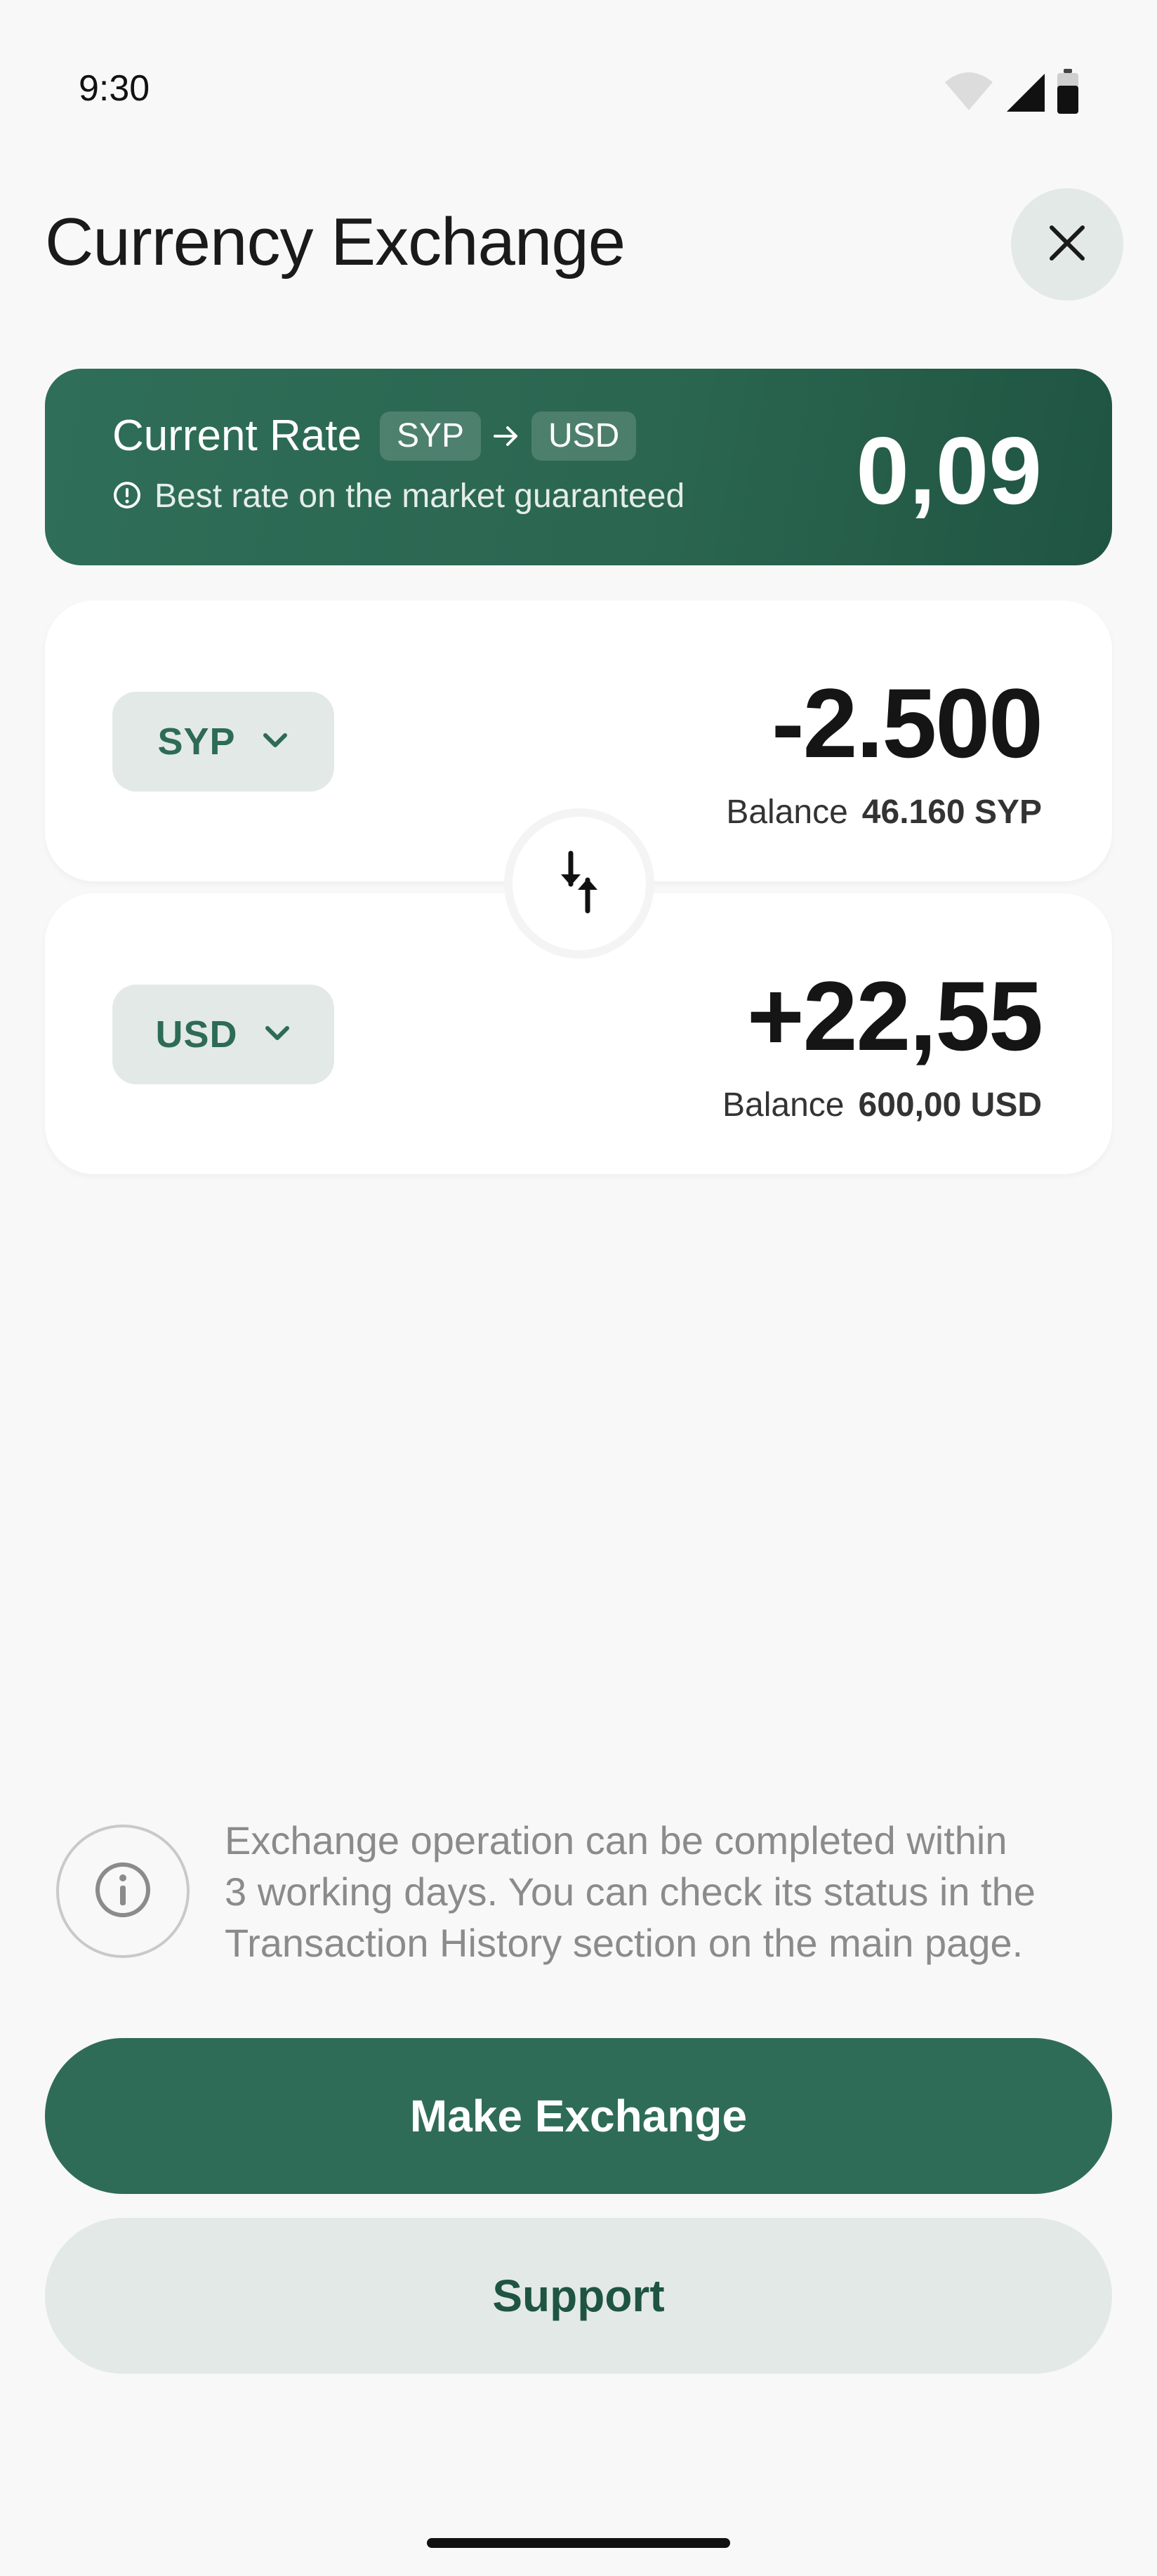 The width and height of the screenshot is (1157, 2576). What do you see at coordinates (907, 723) in the screenshot?
I see `from-amount: -2.500` at bounding box center [907, 723].